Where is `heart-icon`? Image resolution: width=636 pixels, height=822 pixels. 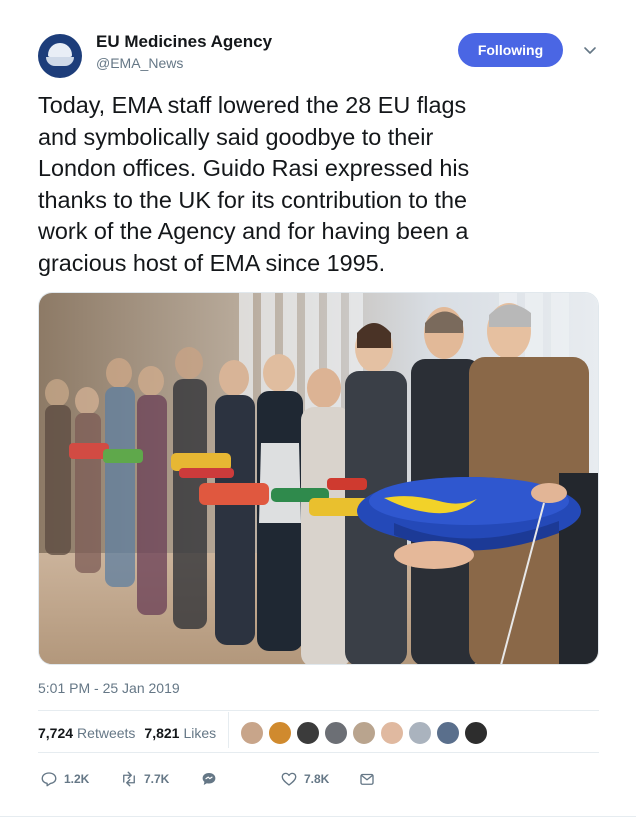 heart-icon is located at coordinates (289, 779).